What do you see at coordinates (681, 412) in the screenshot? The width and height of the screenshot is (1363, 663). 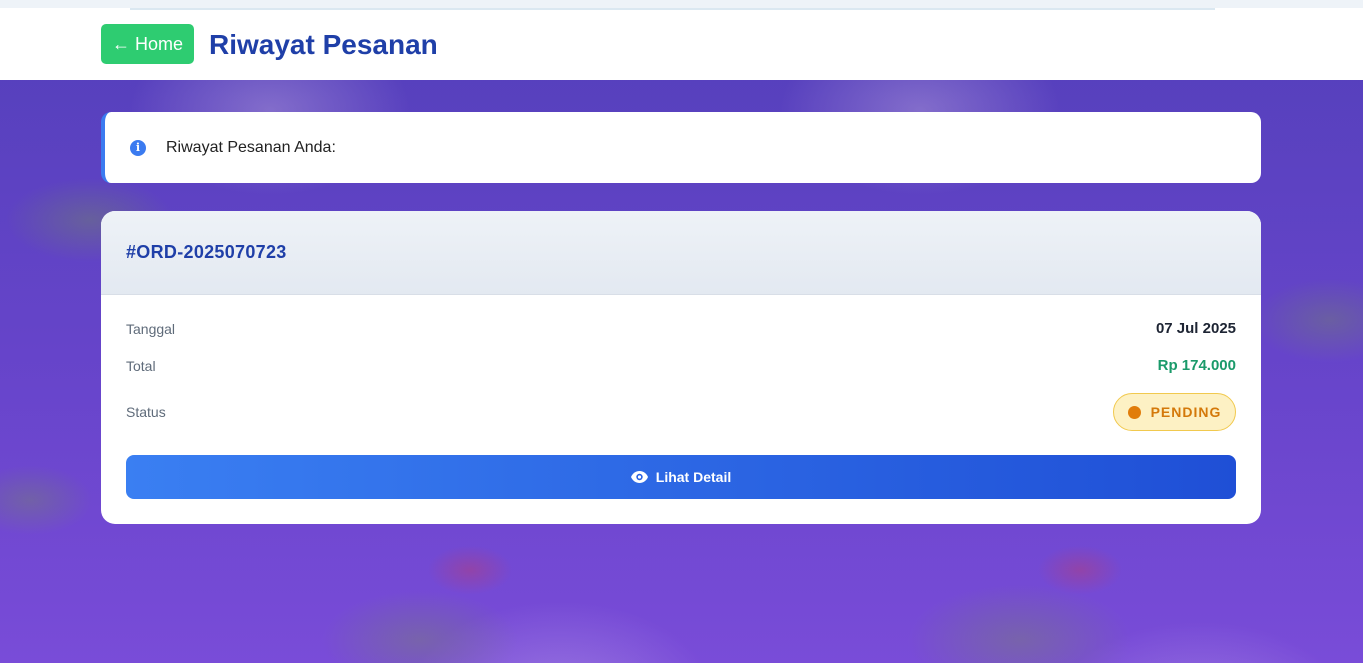 I see `order-status-row: Status PENDING` at bounding box center [681, 412].